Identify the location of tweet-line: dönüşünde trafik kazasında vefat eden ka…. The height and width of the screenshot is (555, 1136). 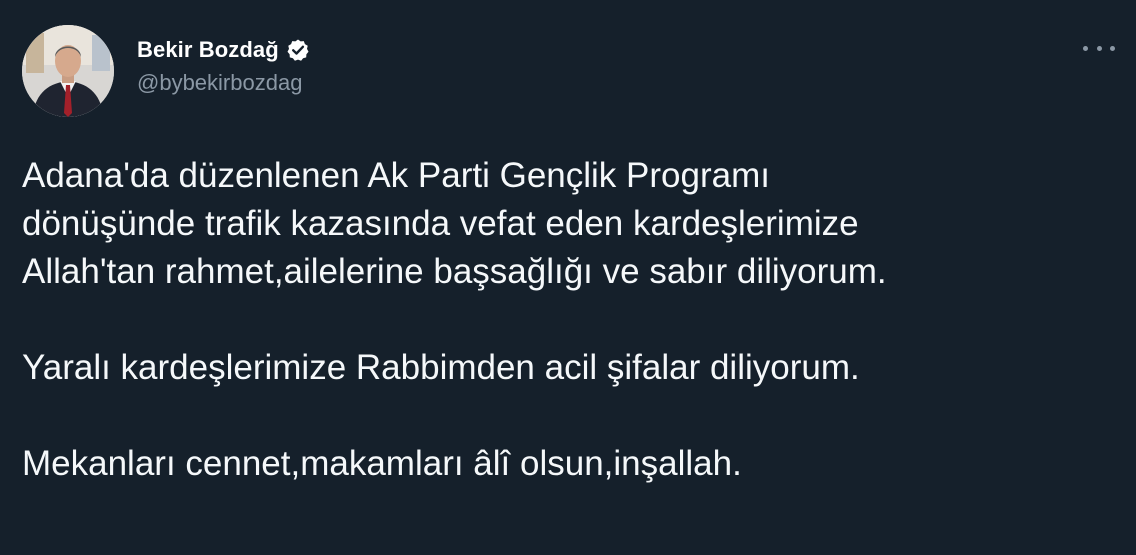
(440, 223).